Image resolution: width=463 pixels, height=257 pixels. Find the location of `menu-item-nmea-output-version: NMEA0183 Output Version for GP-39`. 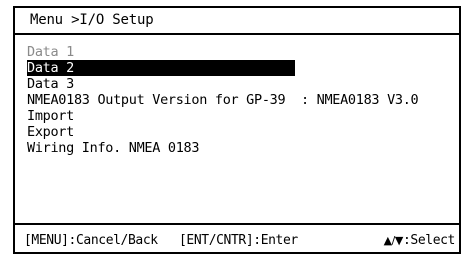

menu-item-nmea-output-version: NMEA0183 Output Version for GP-39 is located at coordinates (223, 100).